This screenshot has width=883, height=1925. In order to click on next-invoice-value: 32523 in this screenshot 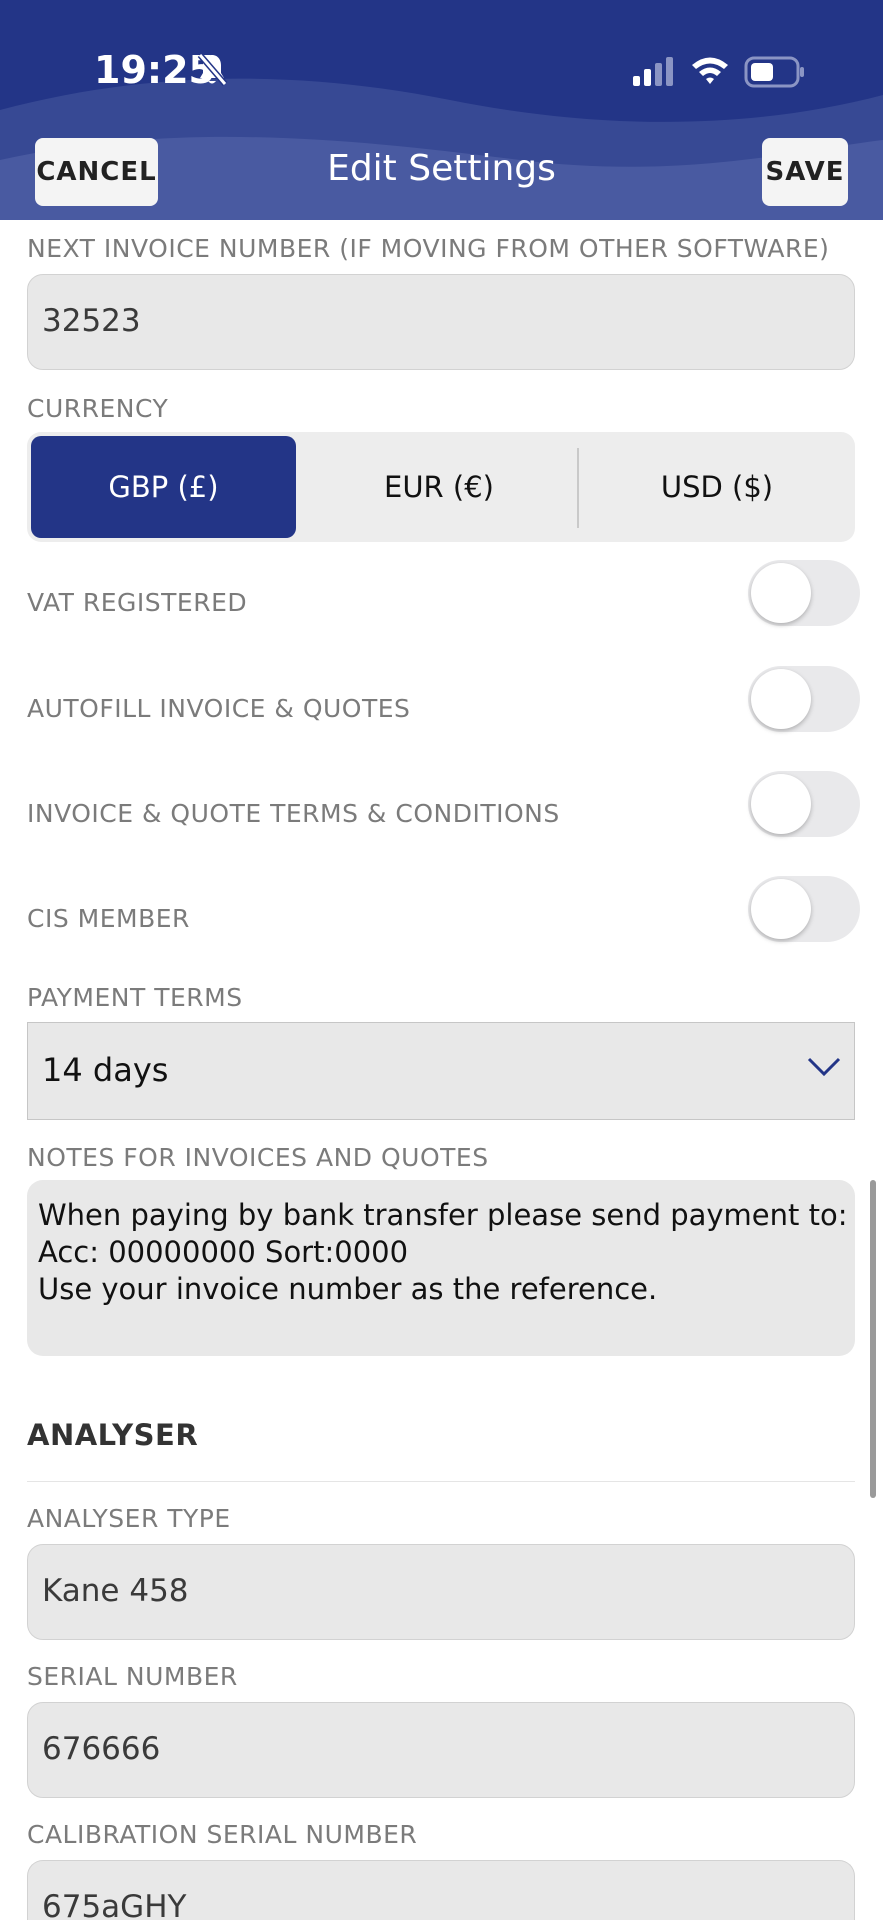, I will do `click(91, 321)`.